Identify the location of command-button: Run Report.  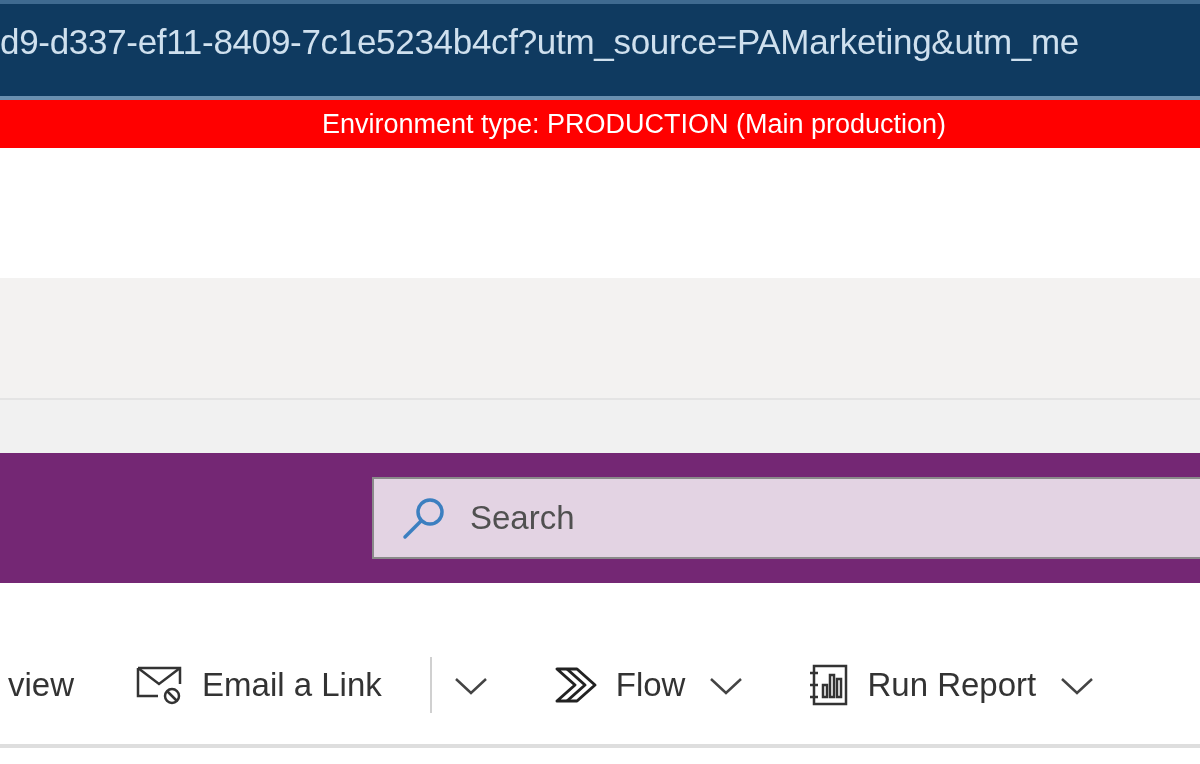
(923, 685).